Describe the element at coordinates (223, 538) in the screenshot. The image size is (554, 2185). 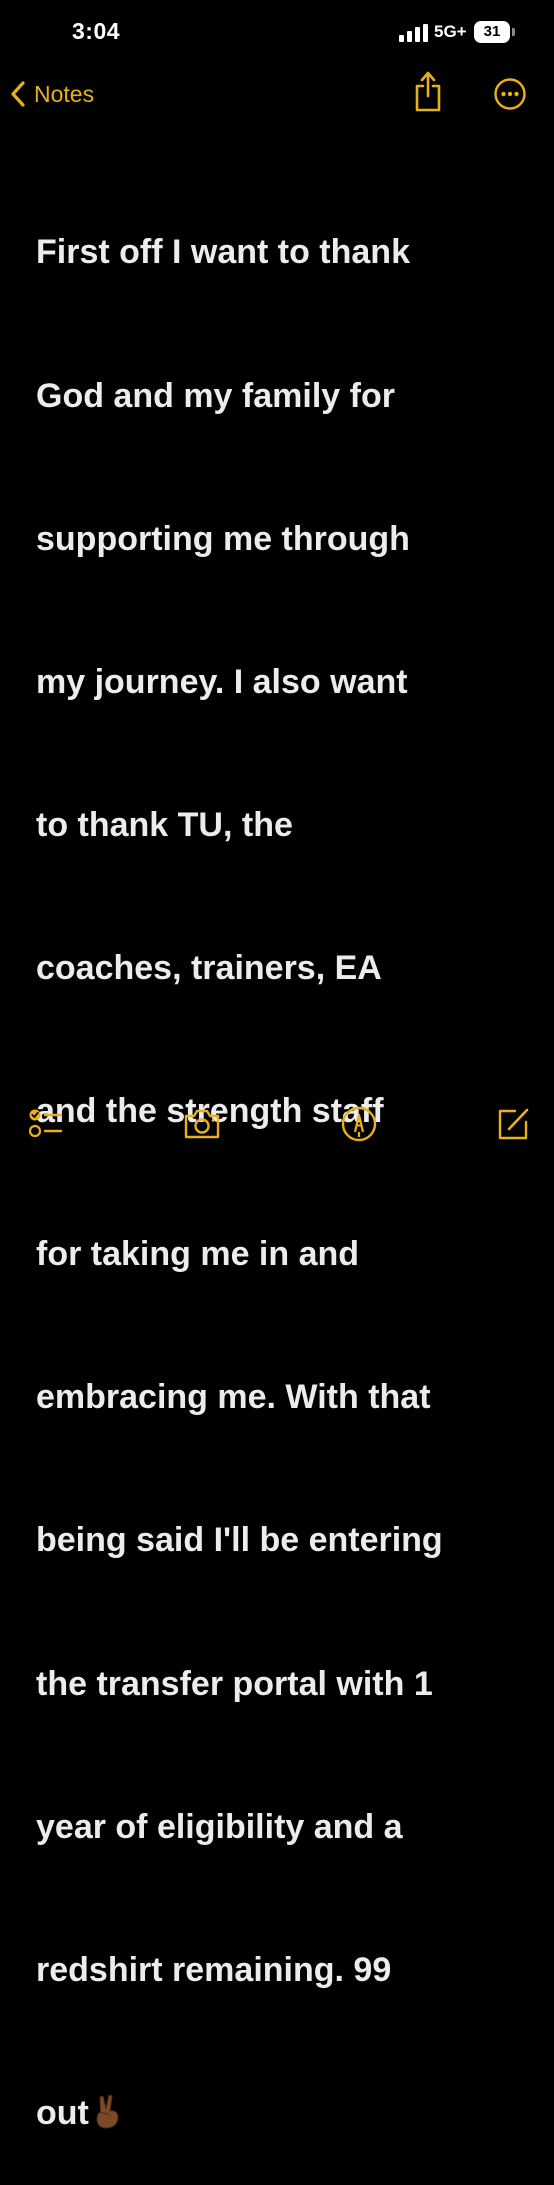
I see `note-line: supporting me through` at that location.